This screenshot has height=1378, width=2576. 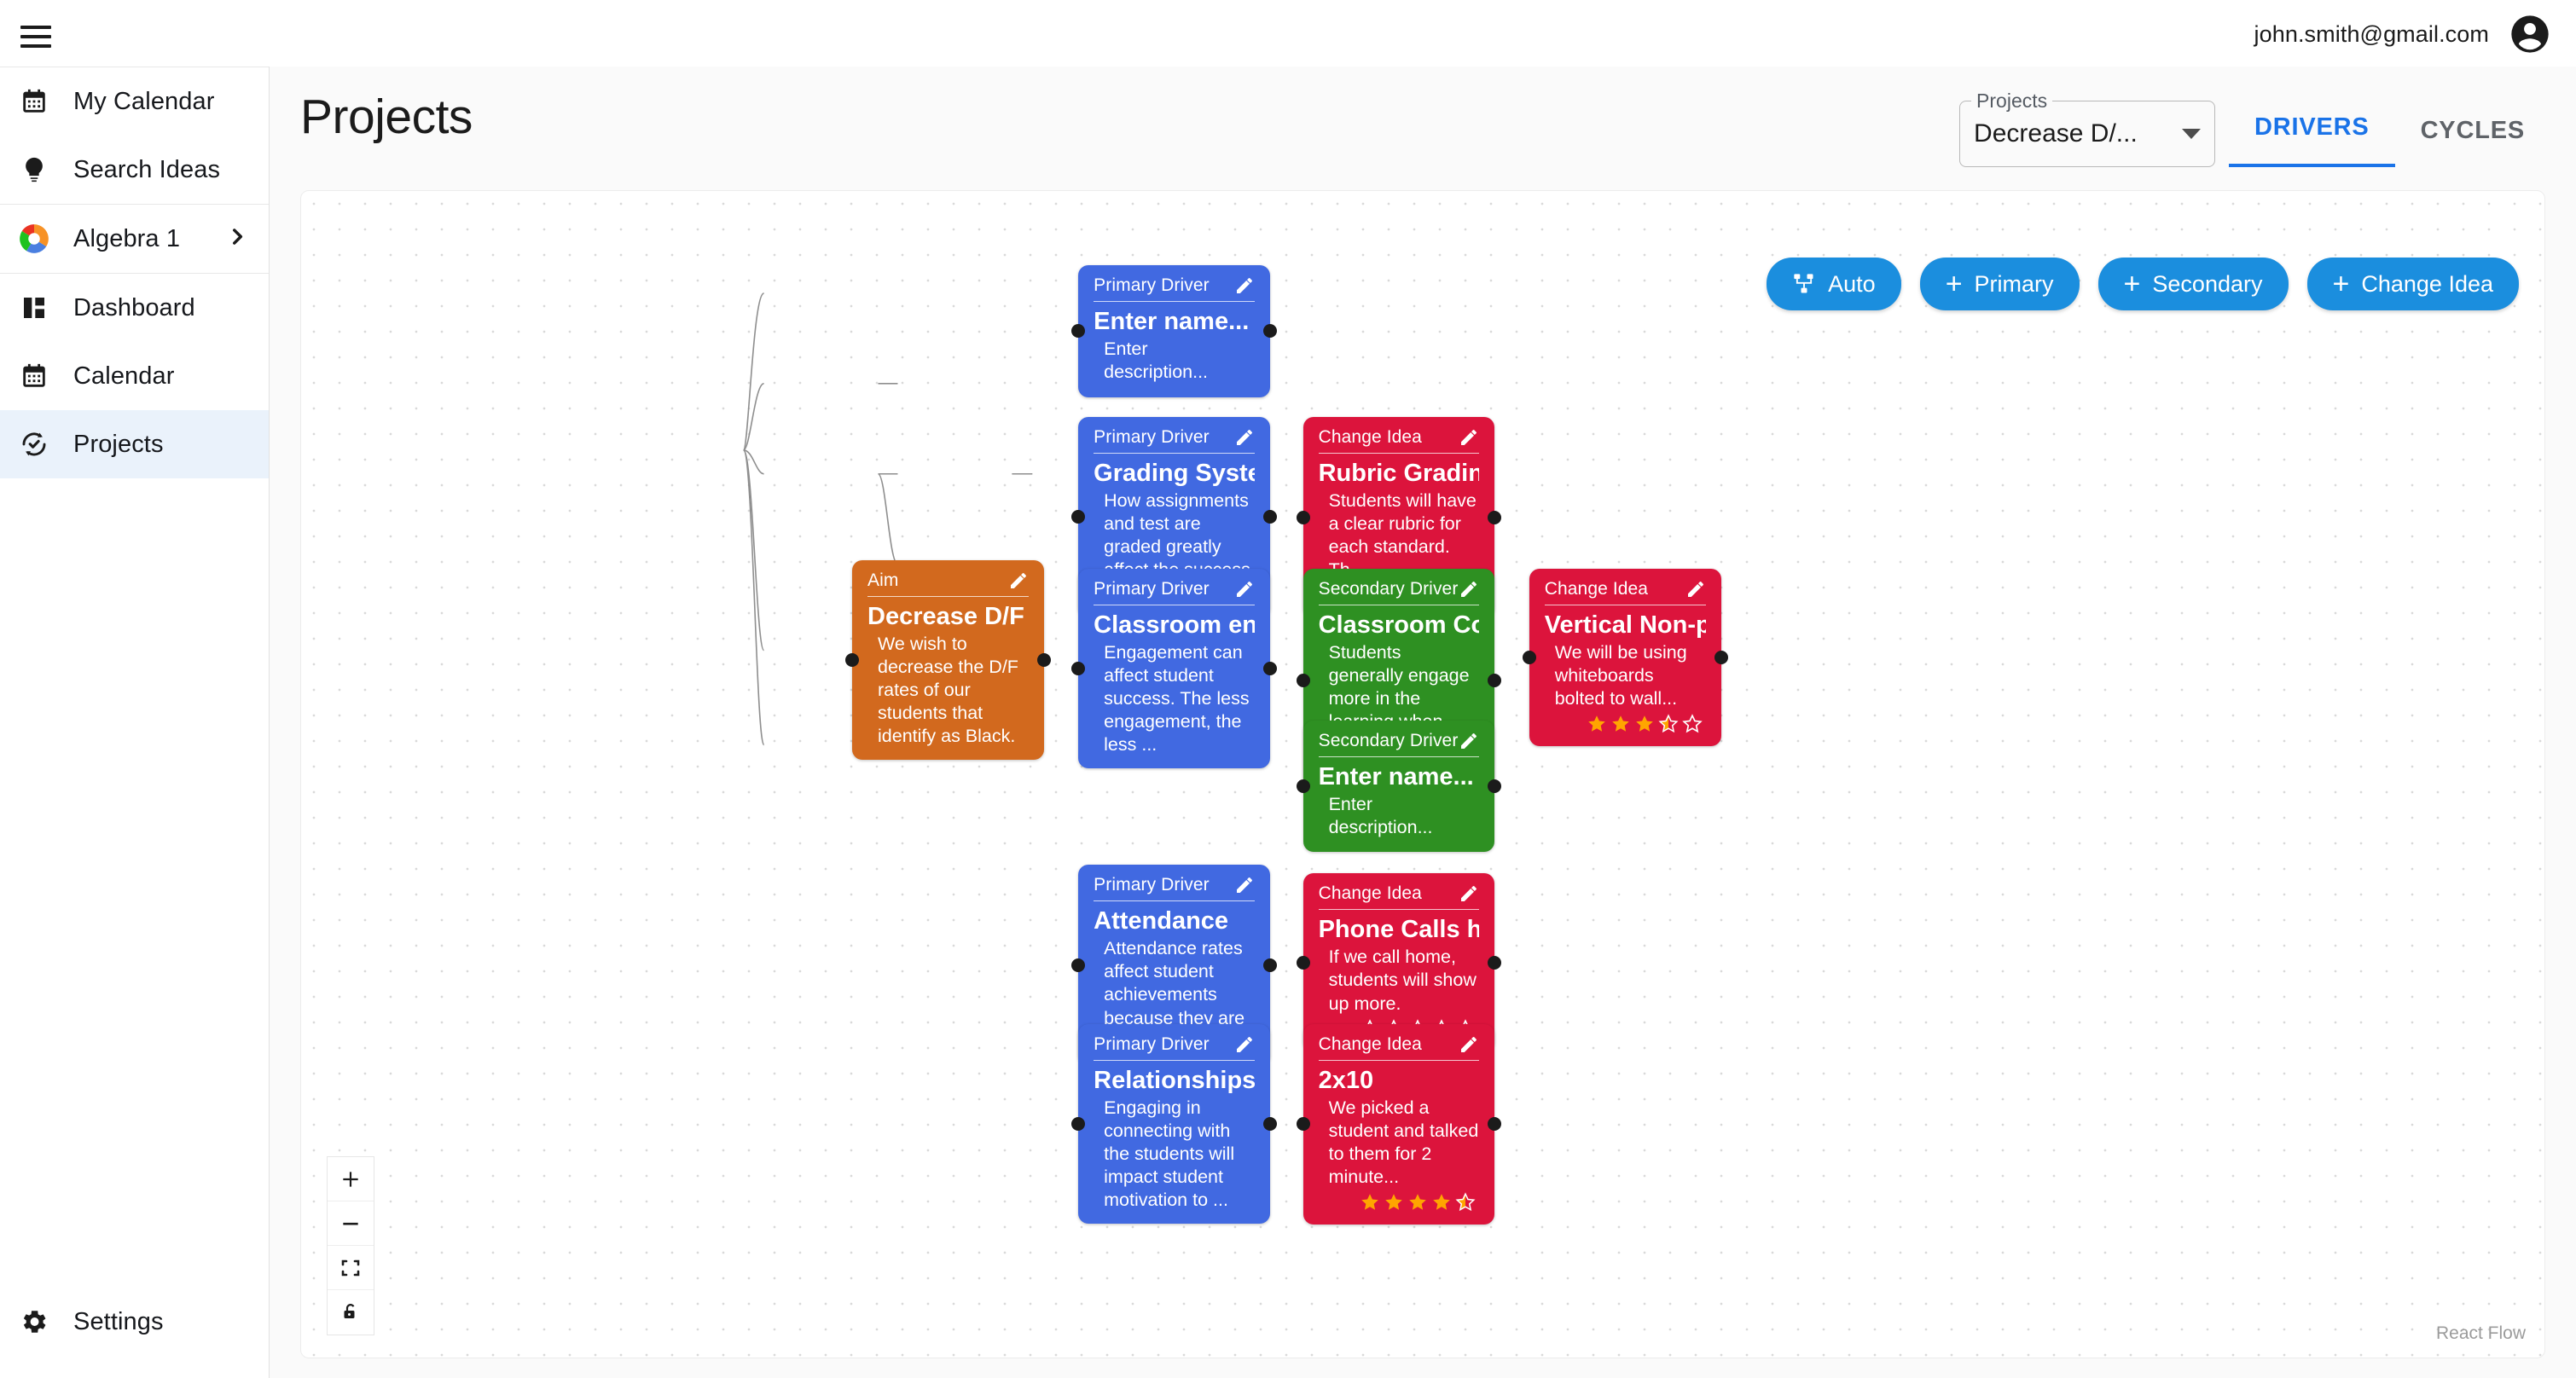 I want to click on sidebar-item-calendar: Calendar, so click(x=134, y=376).